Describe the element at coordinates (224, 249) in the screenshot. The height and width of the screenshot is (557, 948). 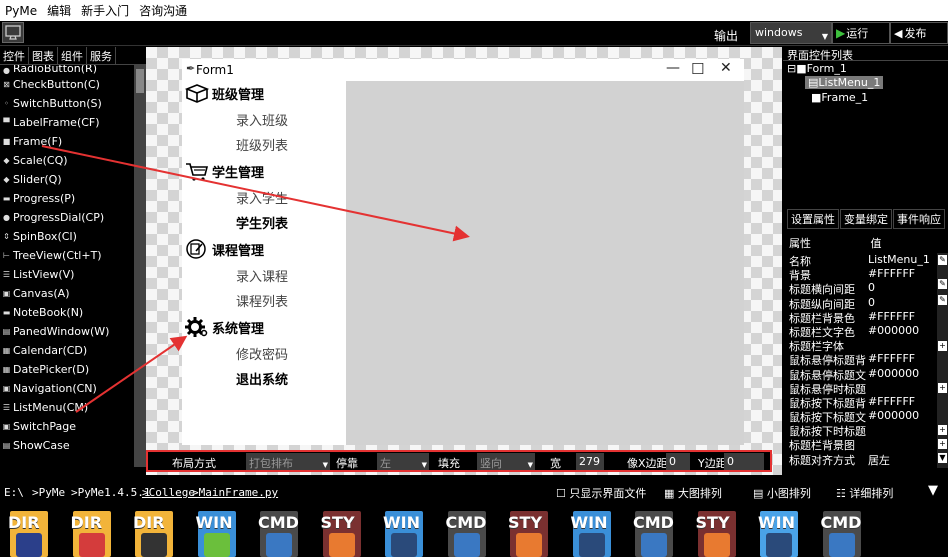
I see `menu-header-course: 课程管理` at that location.